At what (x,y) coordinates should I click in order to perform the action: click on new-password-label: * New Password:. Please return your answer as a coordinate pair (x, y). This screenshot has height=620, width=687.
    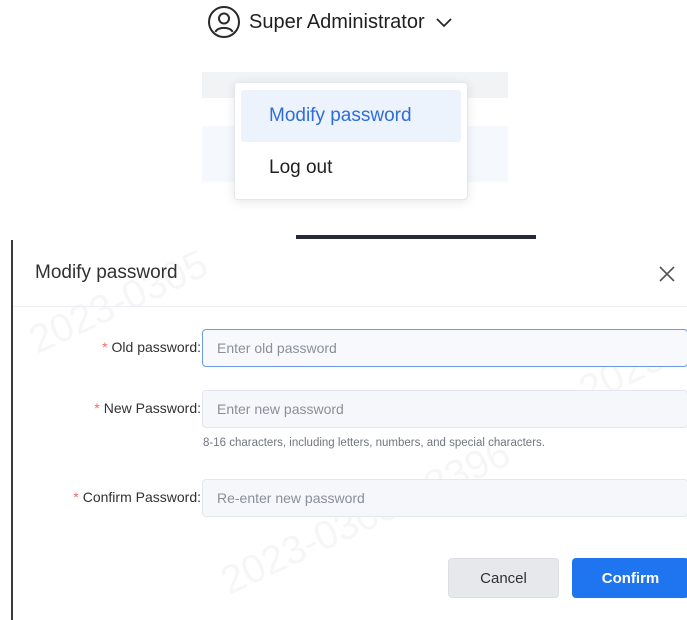
    Looking at the image, I should click on (147, 408).